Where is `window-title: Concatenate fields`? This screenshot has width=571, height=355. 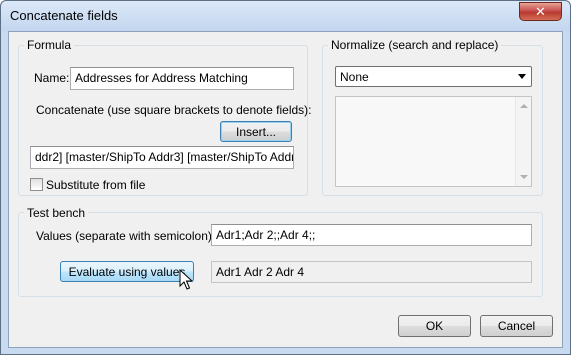 window-title: Concatenate fields is located at coordinates (64, 15).